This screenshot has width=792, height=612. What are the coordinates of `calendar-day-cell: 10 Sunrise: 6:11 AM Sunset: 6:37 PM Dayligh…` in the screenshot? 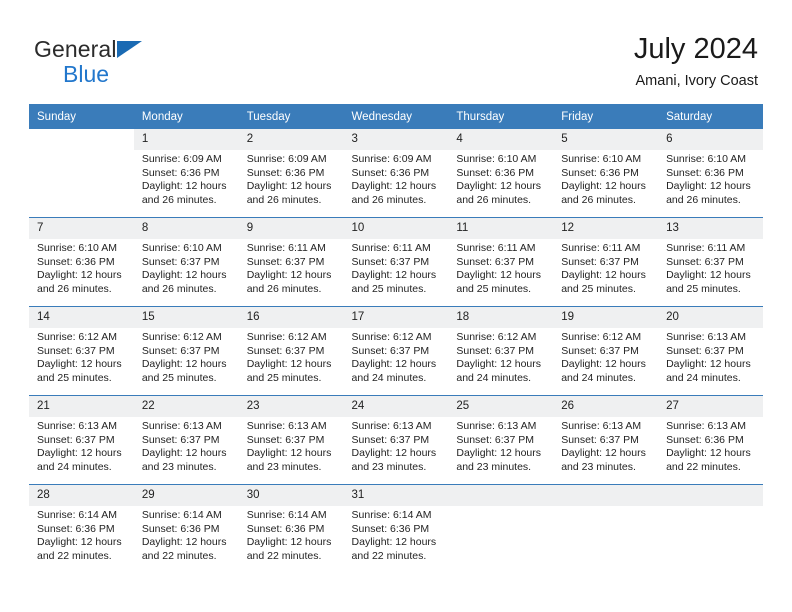 It's located at (396, 262).